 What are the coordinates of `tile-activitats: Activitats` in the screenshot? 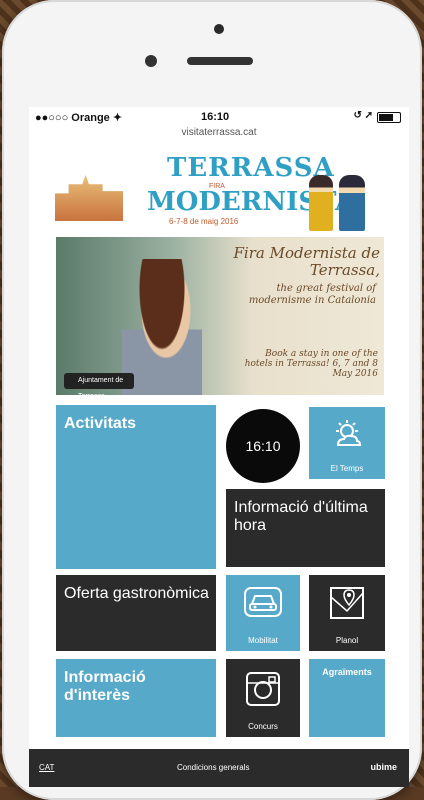 It's located at (136, 487).